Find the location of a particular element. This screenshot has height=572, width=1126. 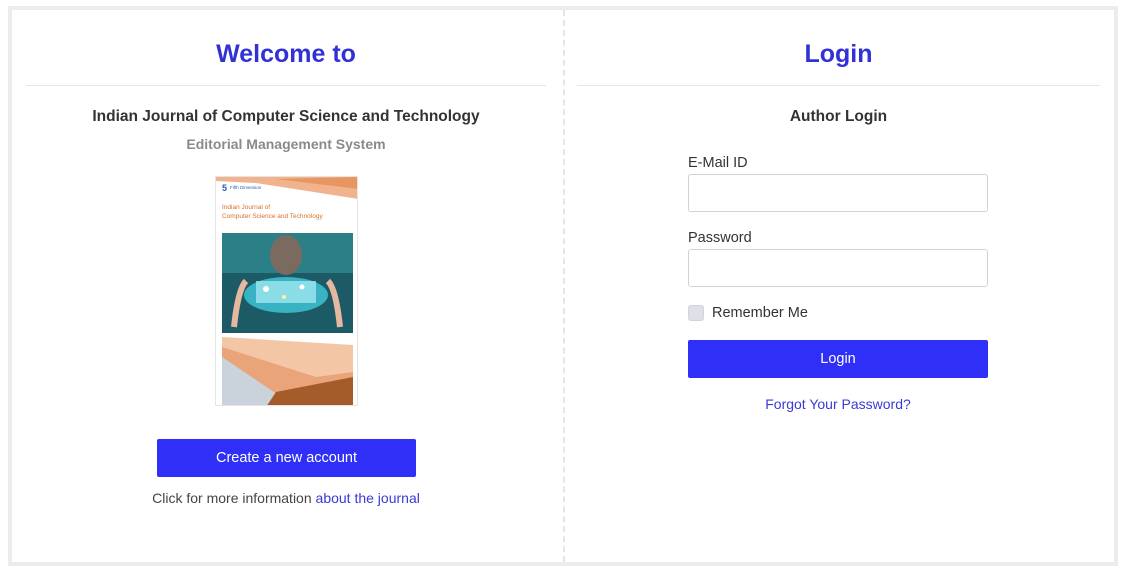

system-subtitle: Editorial Management System is located at coordinates (286, 144).